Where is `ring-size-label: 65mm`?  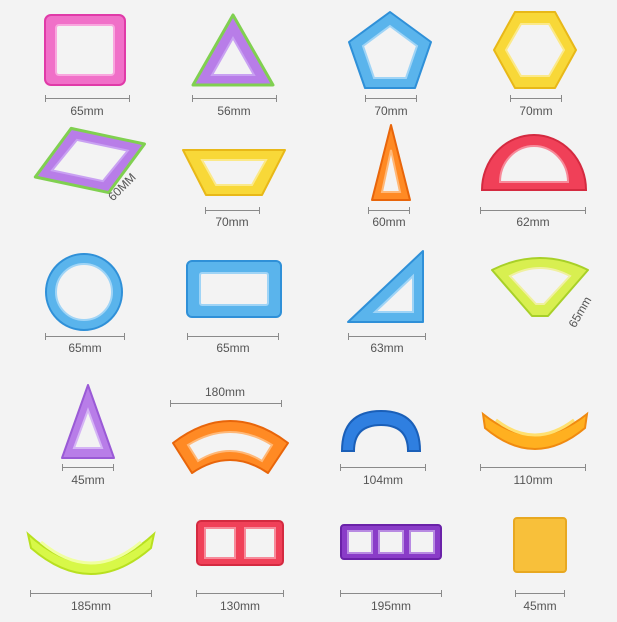 ring-size-label: 65mm is located at coordinates (85, 348).